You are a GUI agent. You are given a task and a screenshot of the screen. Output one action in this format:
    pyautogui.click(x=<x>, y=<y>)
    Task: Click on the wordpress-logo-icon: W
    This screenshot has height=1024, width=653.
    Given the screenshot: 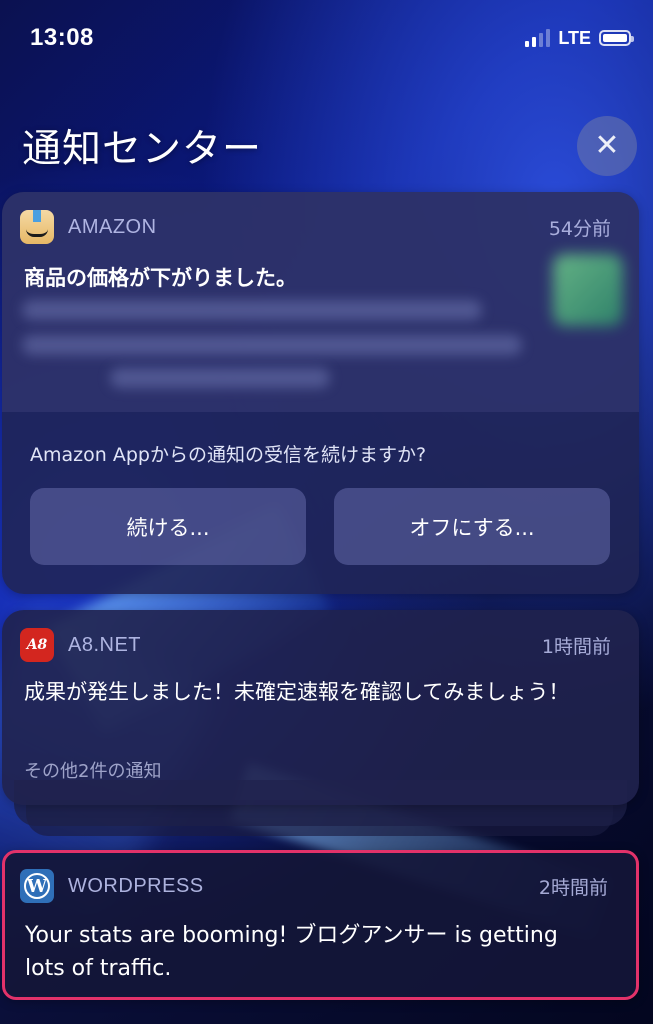 What is the action you would take?
    pyautogui.click(x=37, y=886)
    